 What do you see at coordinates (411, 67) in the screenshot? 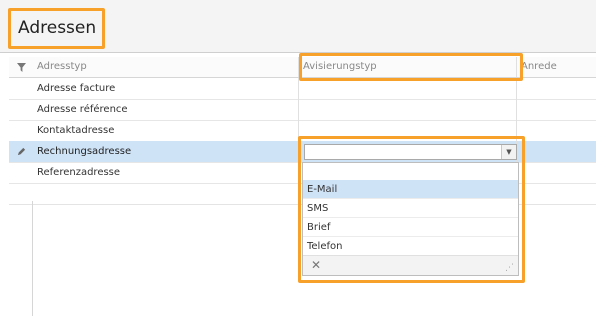
I see `highlight-column-header` at bounding box center [411, 67].